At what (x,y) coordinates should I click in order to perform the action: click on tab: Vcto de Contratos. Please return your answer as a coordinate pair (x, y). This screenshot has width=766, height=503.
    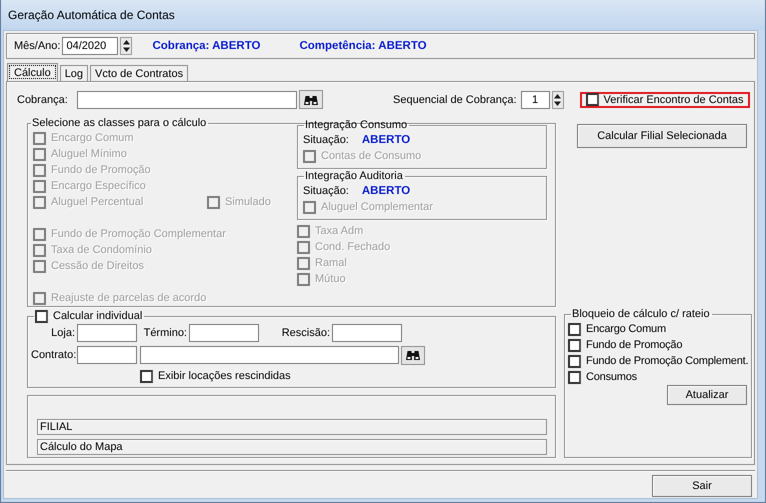
    Looking at the image, I should click on (139, 73).